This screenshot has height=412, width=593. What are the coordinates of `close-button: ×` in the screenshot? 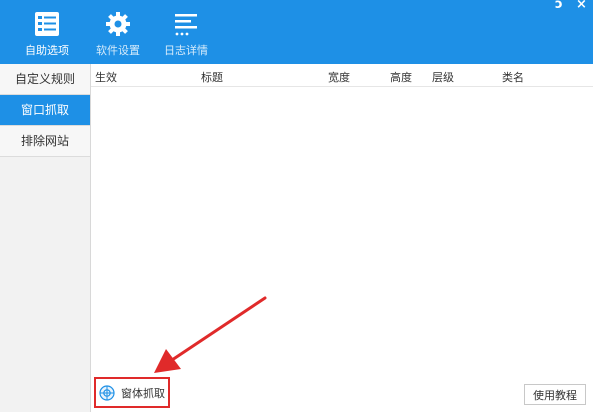 It's located at (581, 6).